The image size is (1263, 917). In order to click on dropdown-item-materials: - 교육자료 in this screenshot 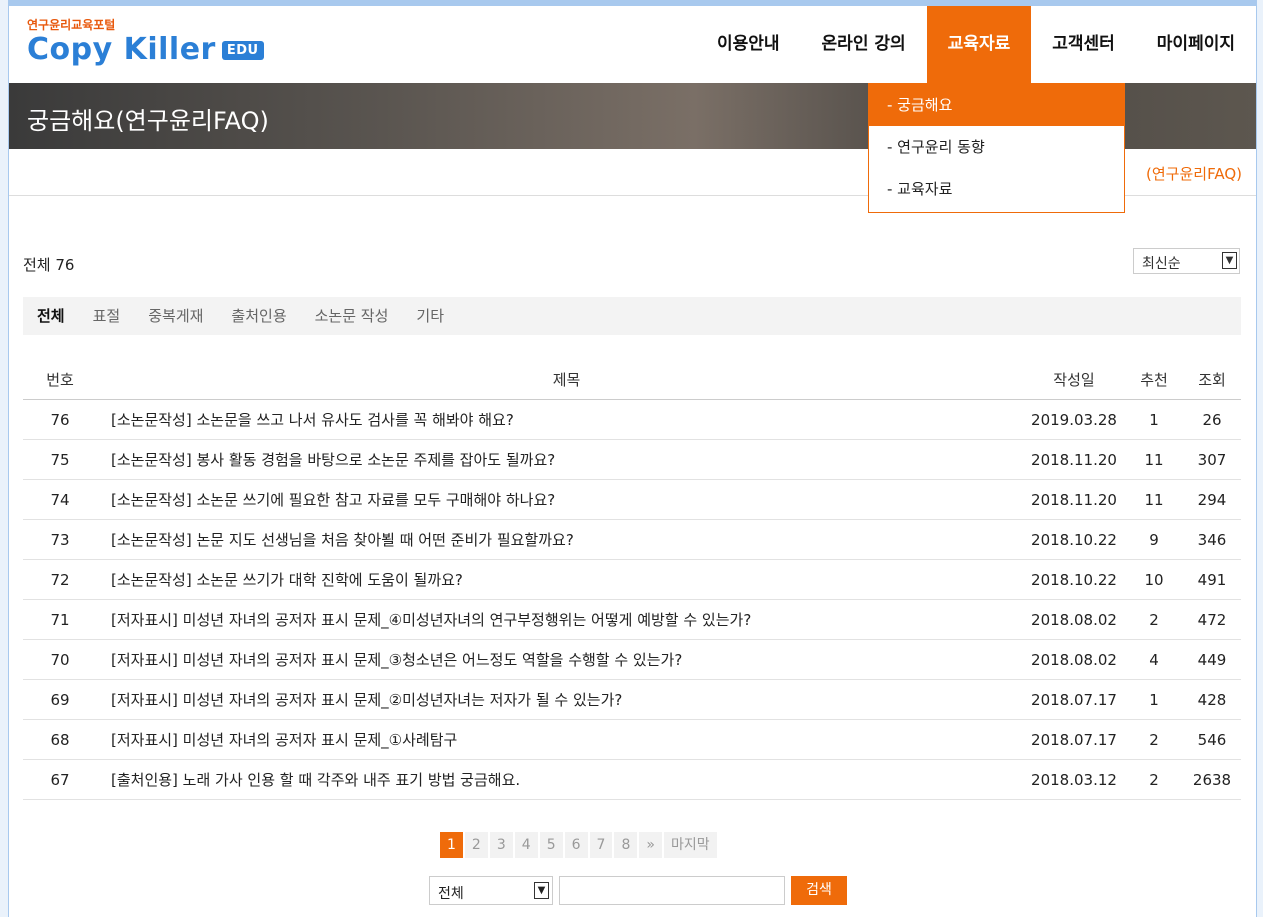, I will do `click(996, 189)`.